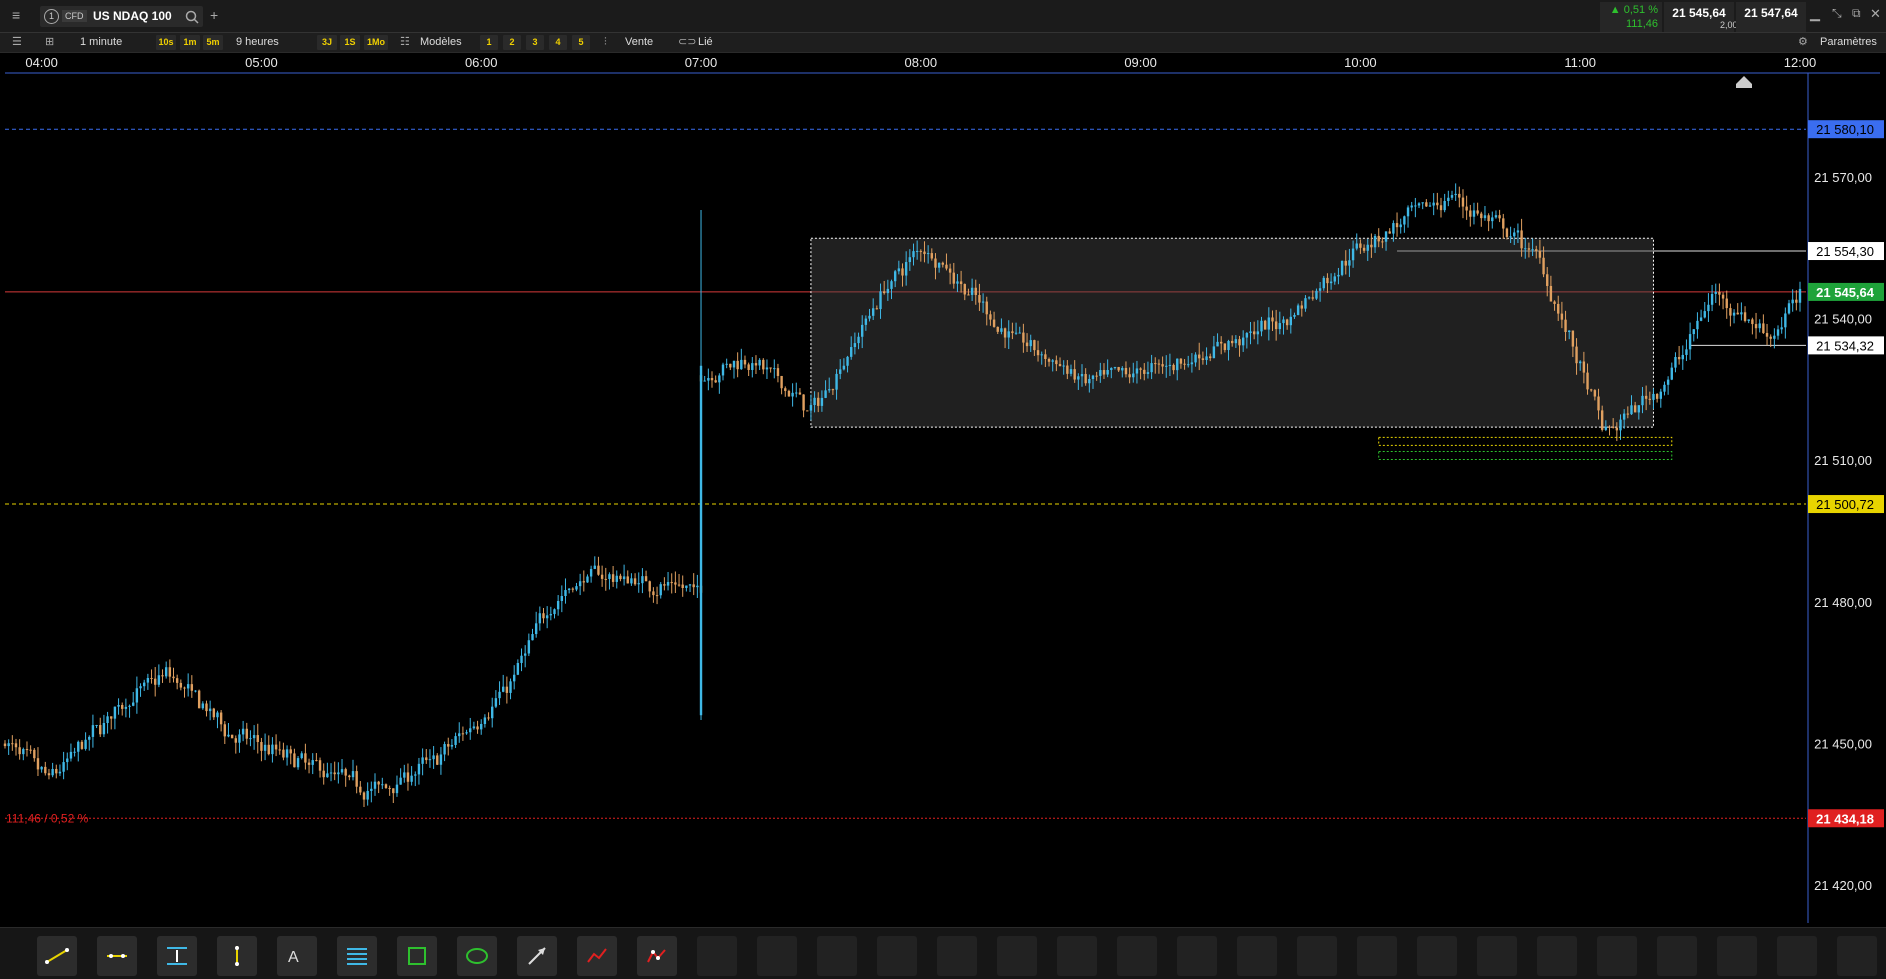 This screenshot has height=979, width=1886. I want to click on list-view-icon: ☰, so click(17, 42).